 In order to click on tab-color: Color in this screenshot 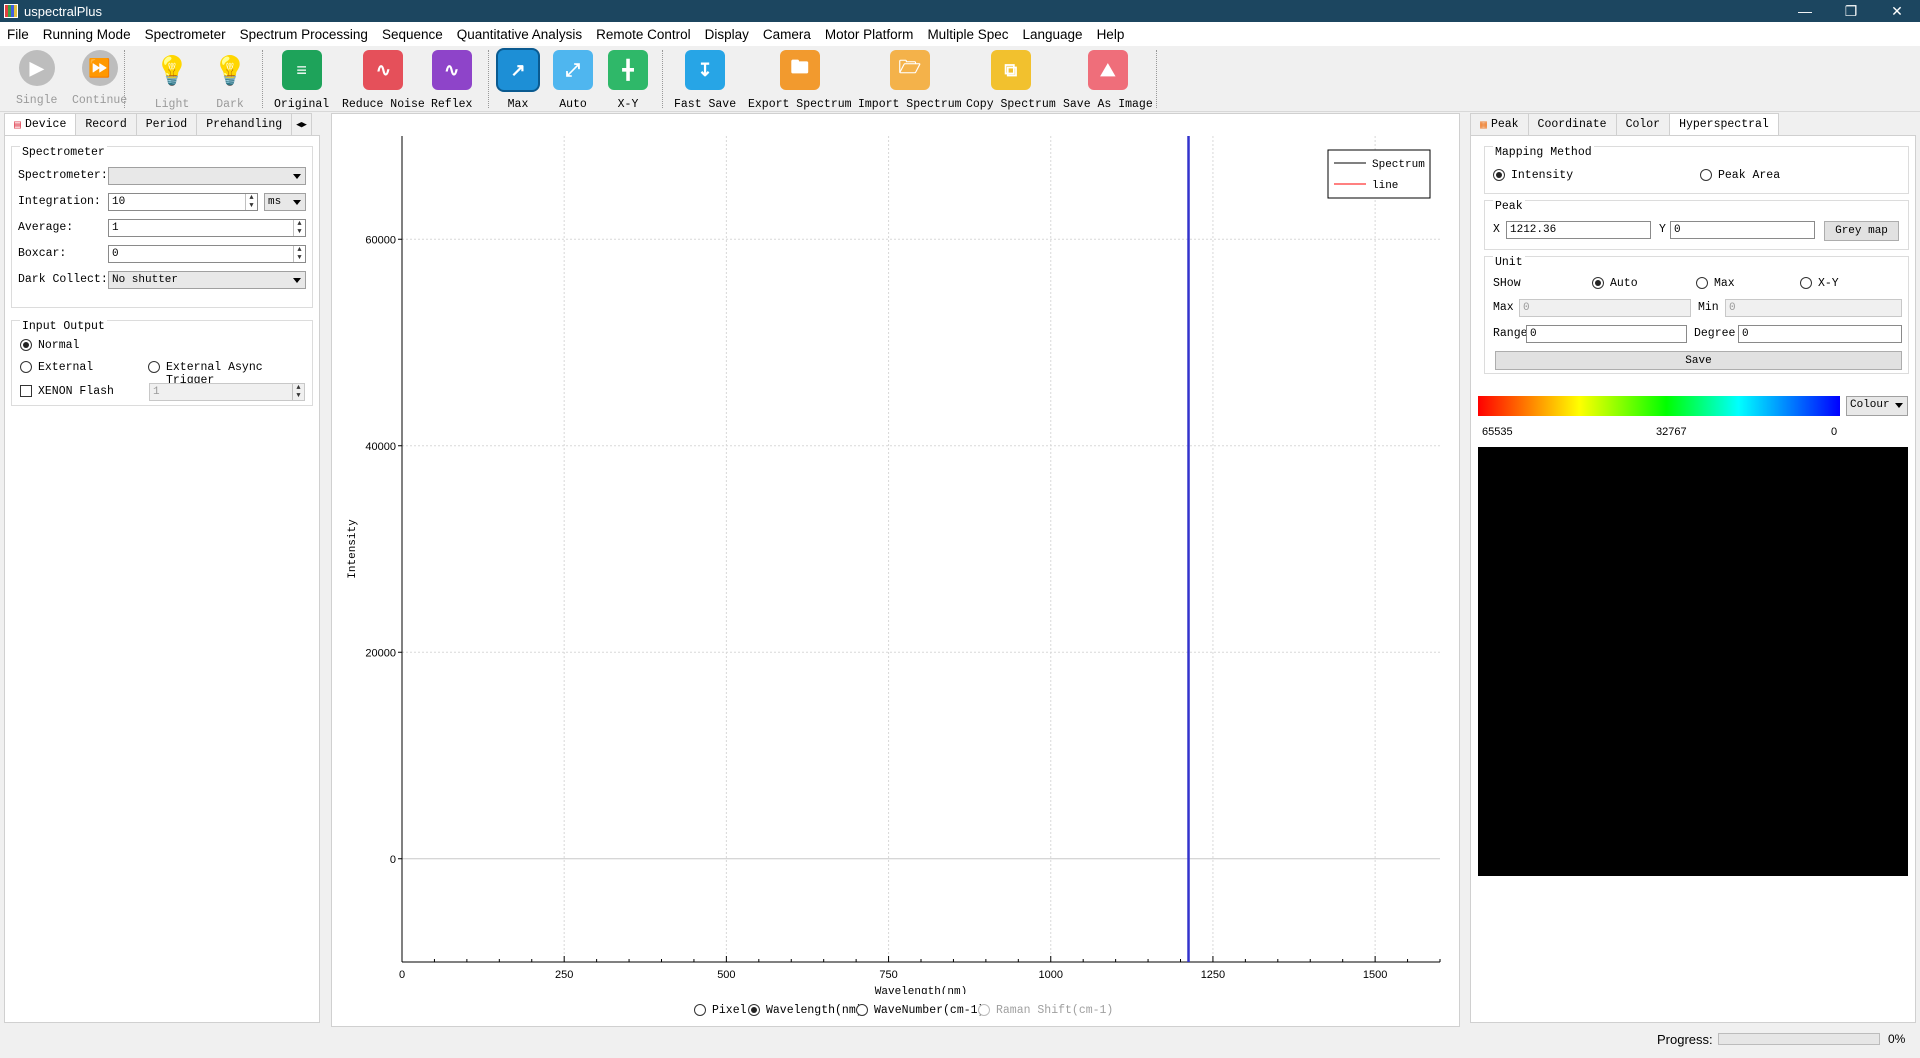, I will do `click(1643, 124)`.